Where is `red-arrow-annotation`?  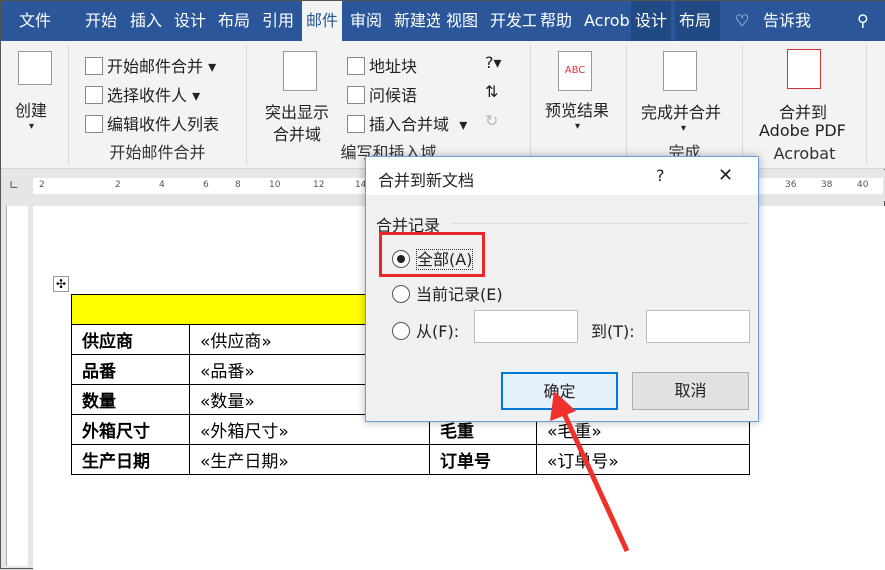
red-arrow-annotation is located at coordinates (590, 472).